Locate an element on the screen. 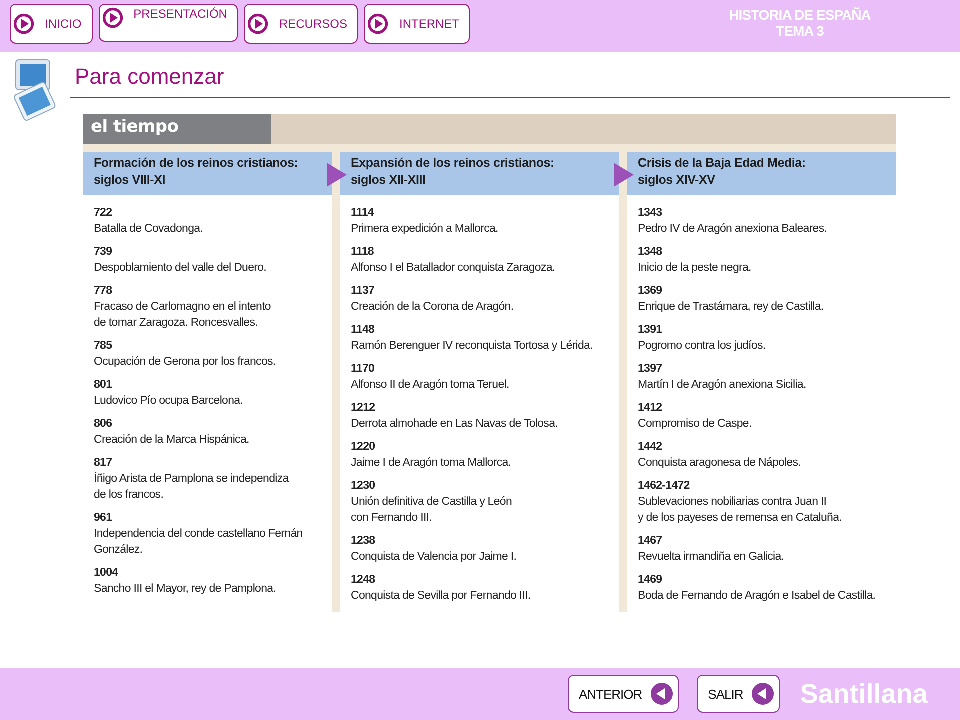 This screenshot has width=960, height=720. event-text: Martín I de Aragón anexiona Sicilia. is located at coordinates (722, 385).